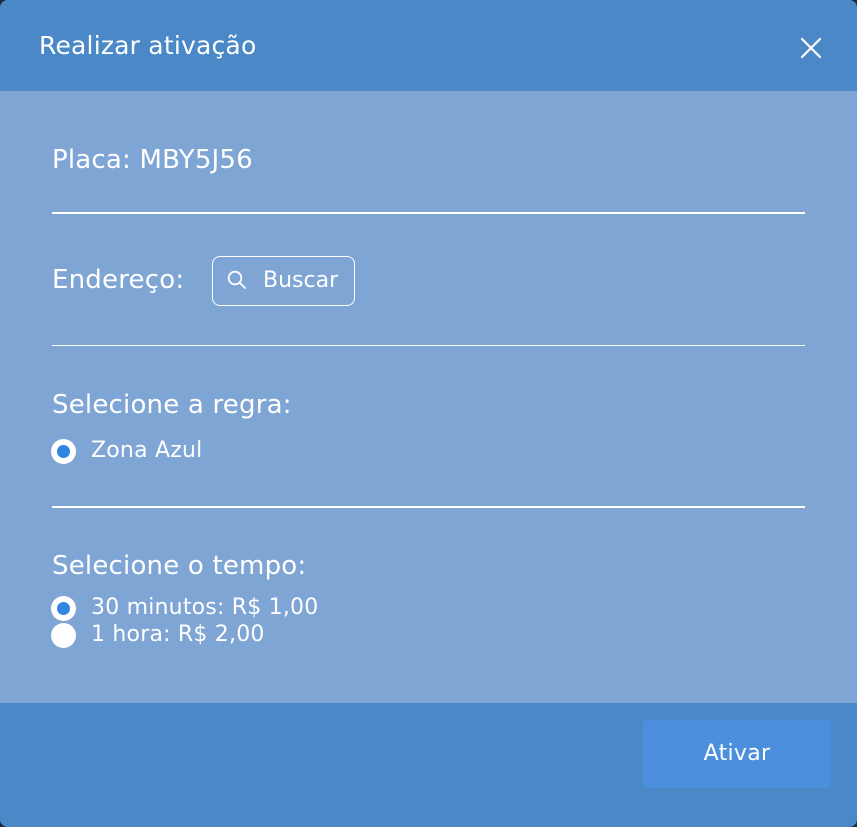  I want to click on close-button, so click(811, 48).